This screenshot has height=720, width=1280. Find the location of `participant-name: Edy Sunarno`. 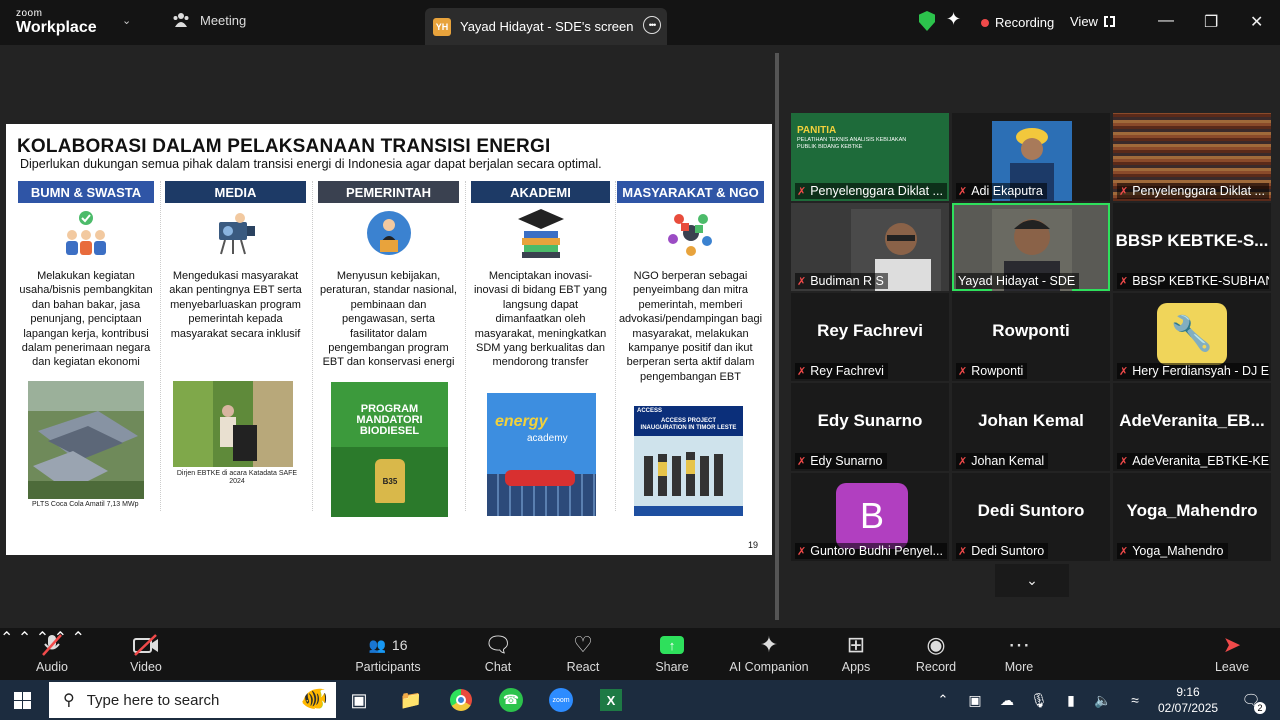

participant-name: Edy Sunarno is located at coordinates (846, 461).